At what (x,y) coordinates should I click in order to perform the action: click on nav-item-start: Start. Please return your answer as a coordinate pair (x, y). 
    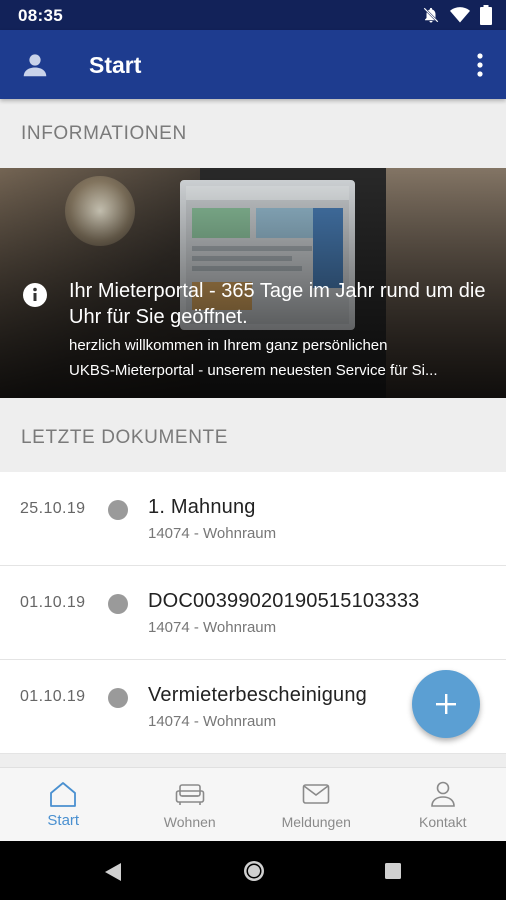
    Looking at the image, I should click on (63, 804).